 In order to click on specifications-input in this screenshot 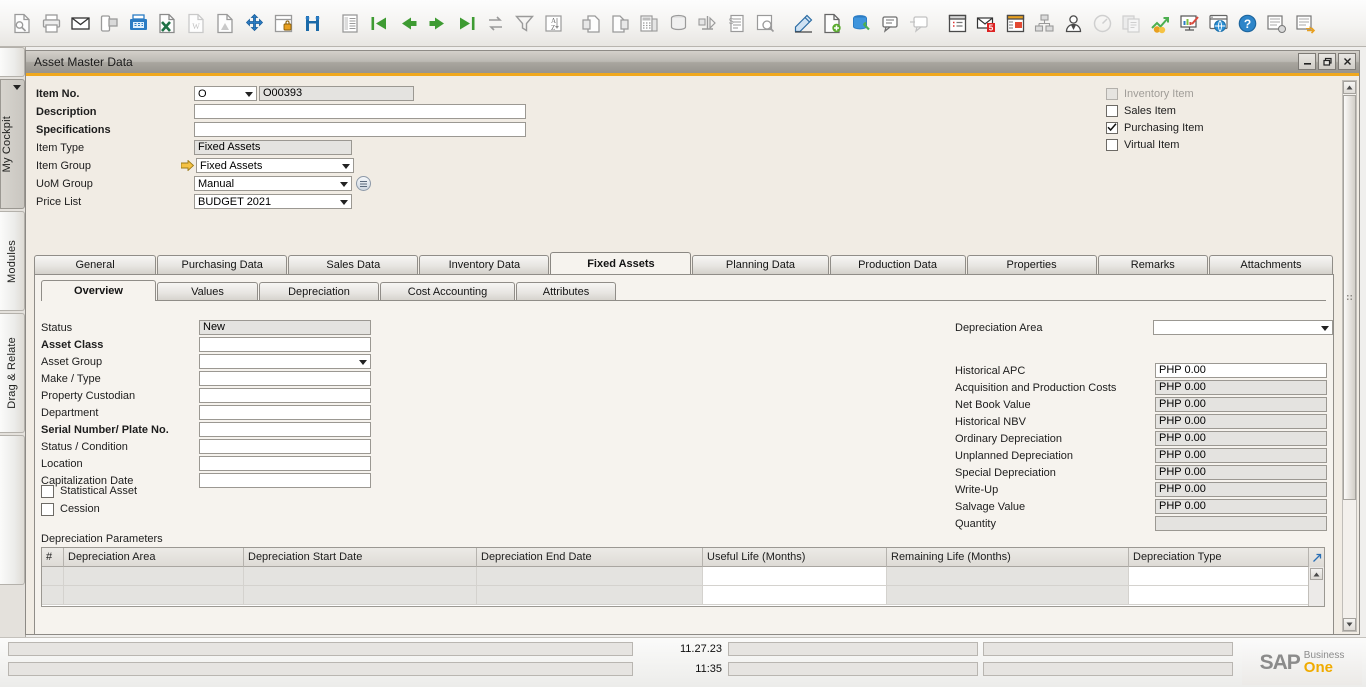, I will do `click(360, 129)`.